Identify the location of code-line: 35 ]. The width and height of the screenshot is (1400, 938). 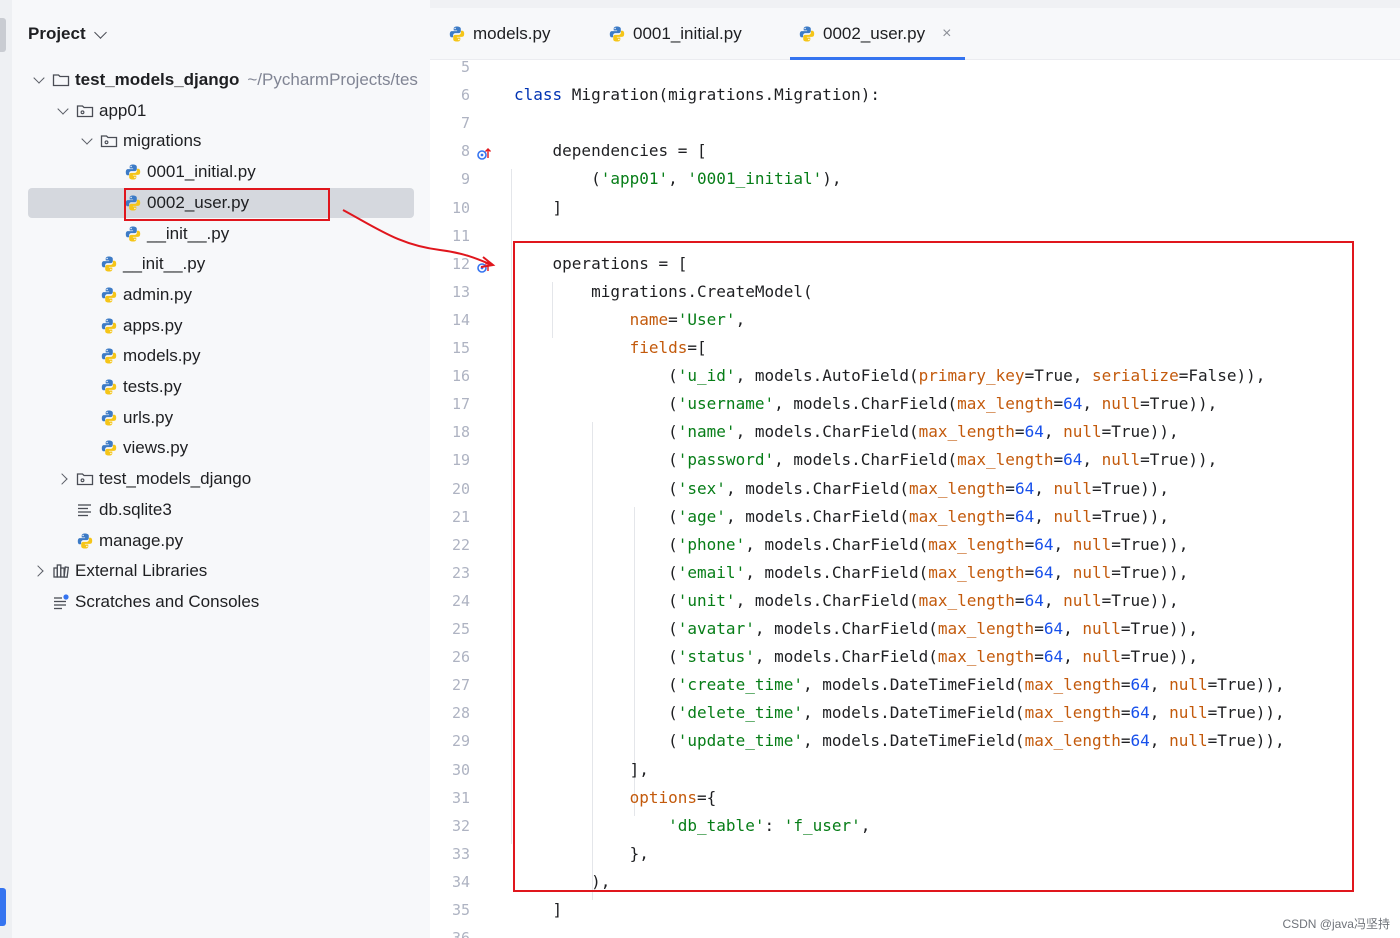
(915, 910).